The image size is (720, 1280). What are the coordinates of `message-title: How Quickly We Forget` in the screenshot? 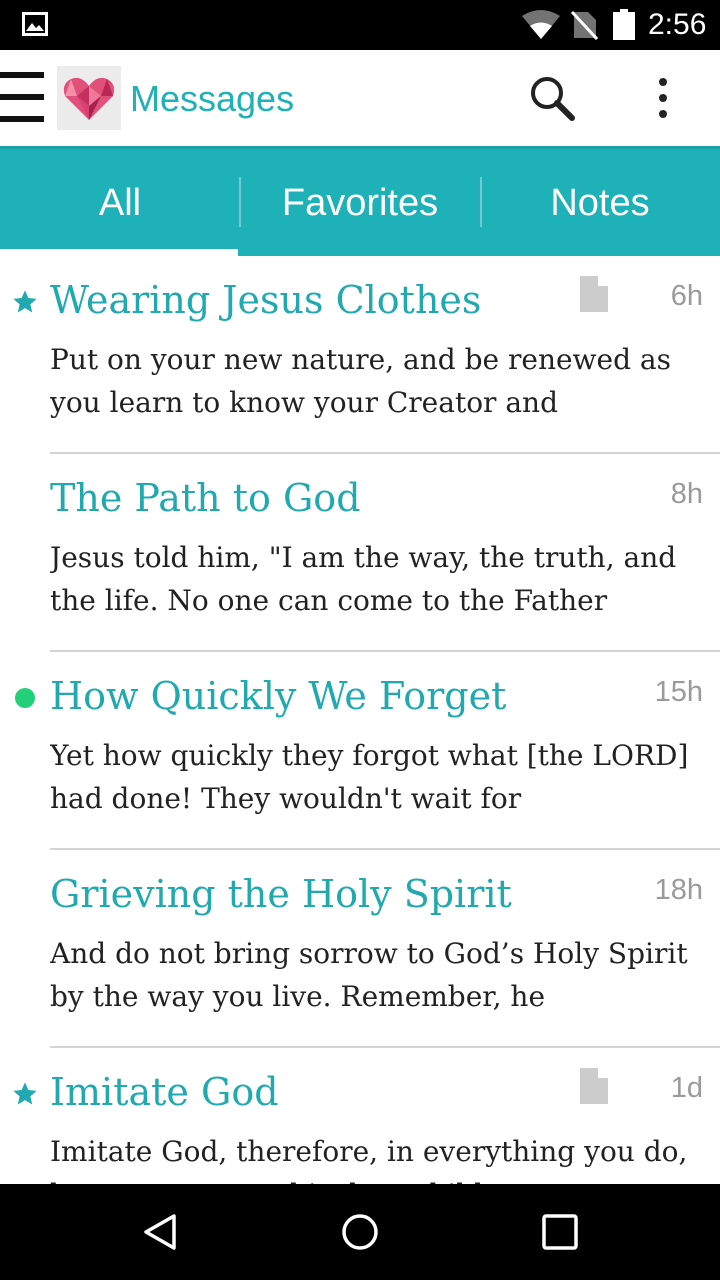 It's located at (278, 696).